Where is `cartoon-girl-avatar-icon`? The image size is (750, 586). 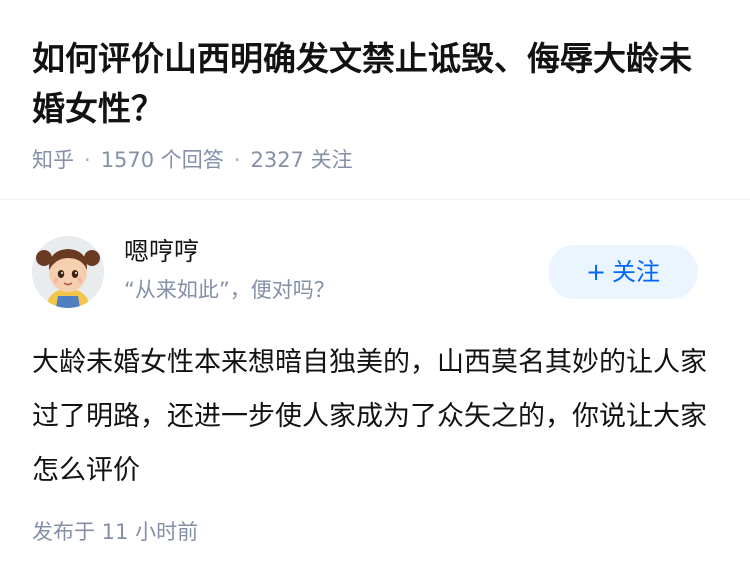
cartoon-girl-avatar-icon is located at coordinates (68, 272).